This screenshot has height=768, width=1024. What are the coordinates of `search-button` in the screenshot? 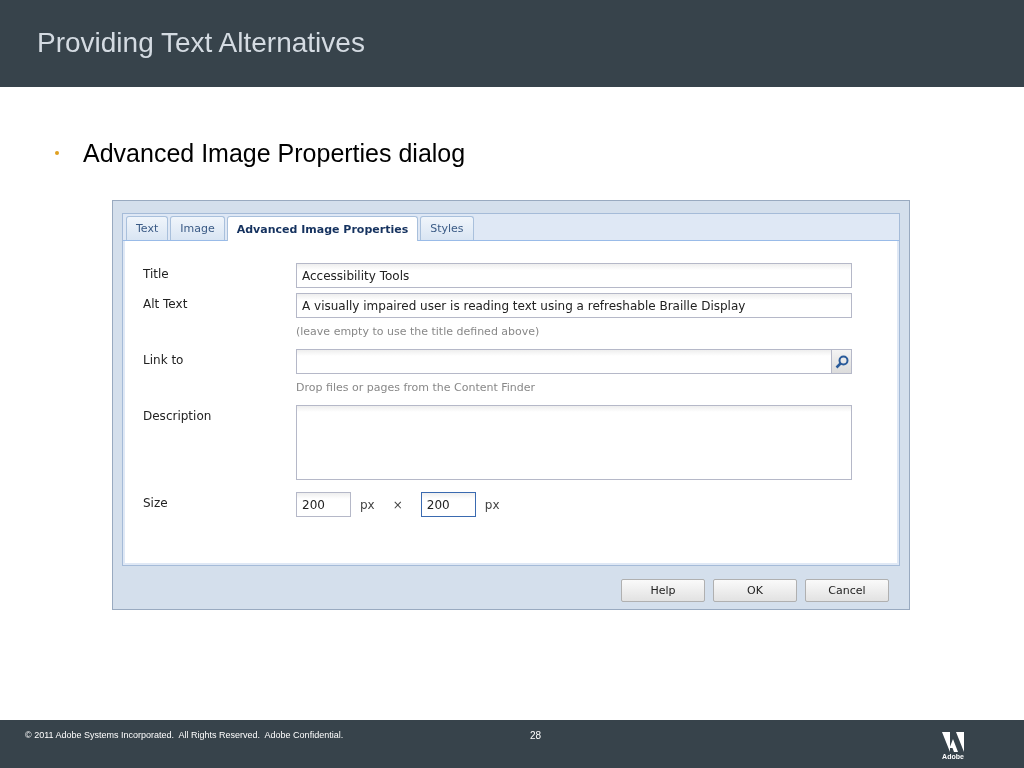 It's located at (842, 361).